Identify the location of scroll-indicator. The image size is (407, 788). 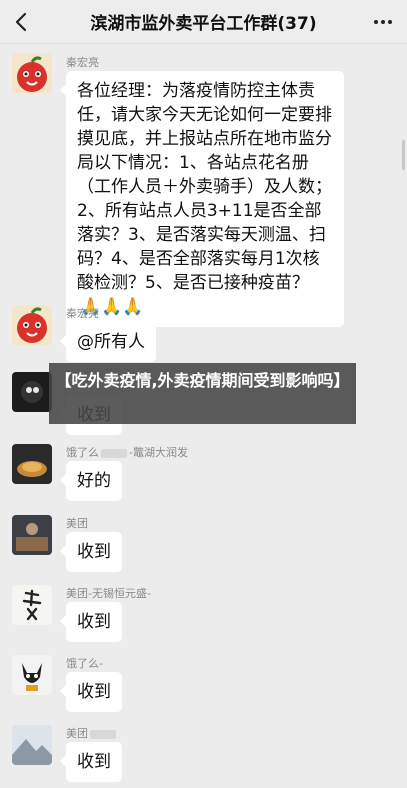
(403, 155).